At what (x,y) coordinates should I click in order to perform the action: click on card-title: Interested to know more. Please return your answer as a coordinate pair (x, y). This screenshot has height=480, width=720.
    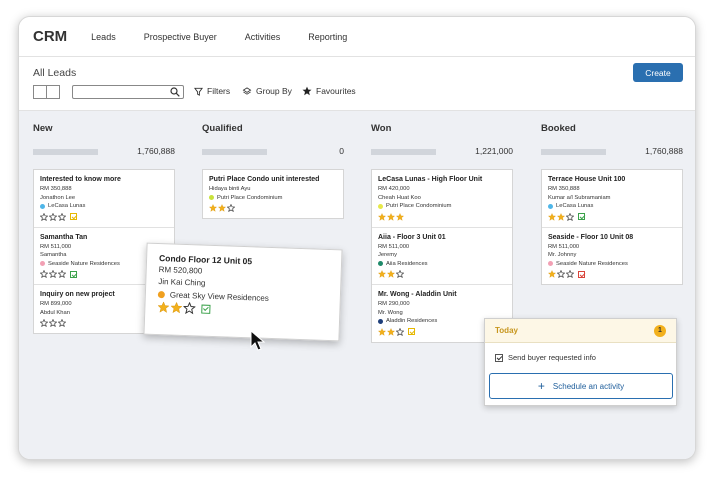
    Looking at the image, I should click on (80, 179).